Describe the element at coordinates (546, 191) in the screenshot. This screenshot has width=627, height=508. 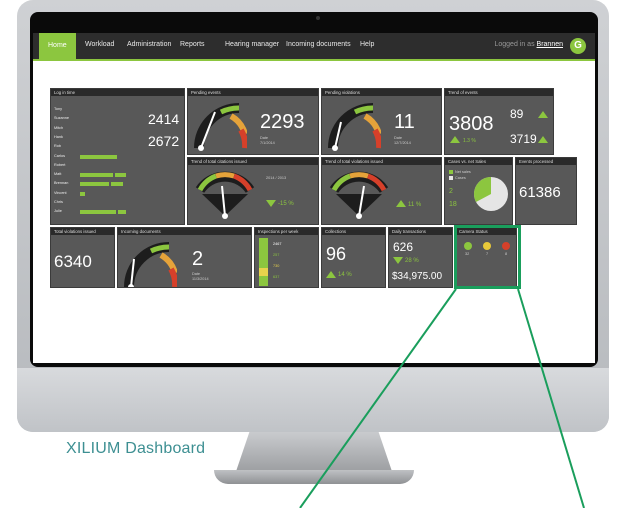
I see `tile-events-processed: Events processed 61386` at that location.